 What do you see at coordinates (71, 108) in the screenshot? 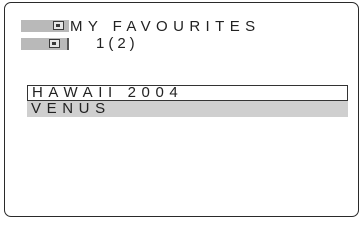
I see `list-item-label: VENUS` at bounding box center [71, 108].